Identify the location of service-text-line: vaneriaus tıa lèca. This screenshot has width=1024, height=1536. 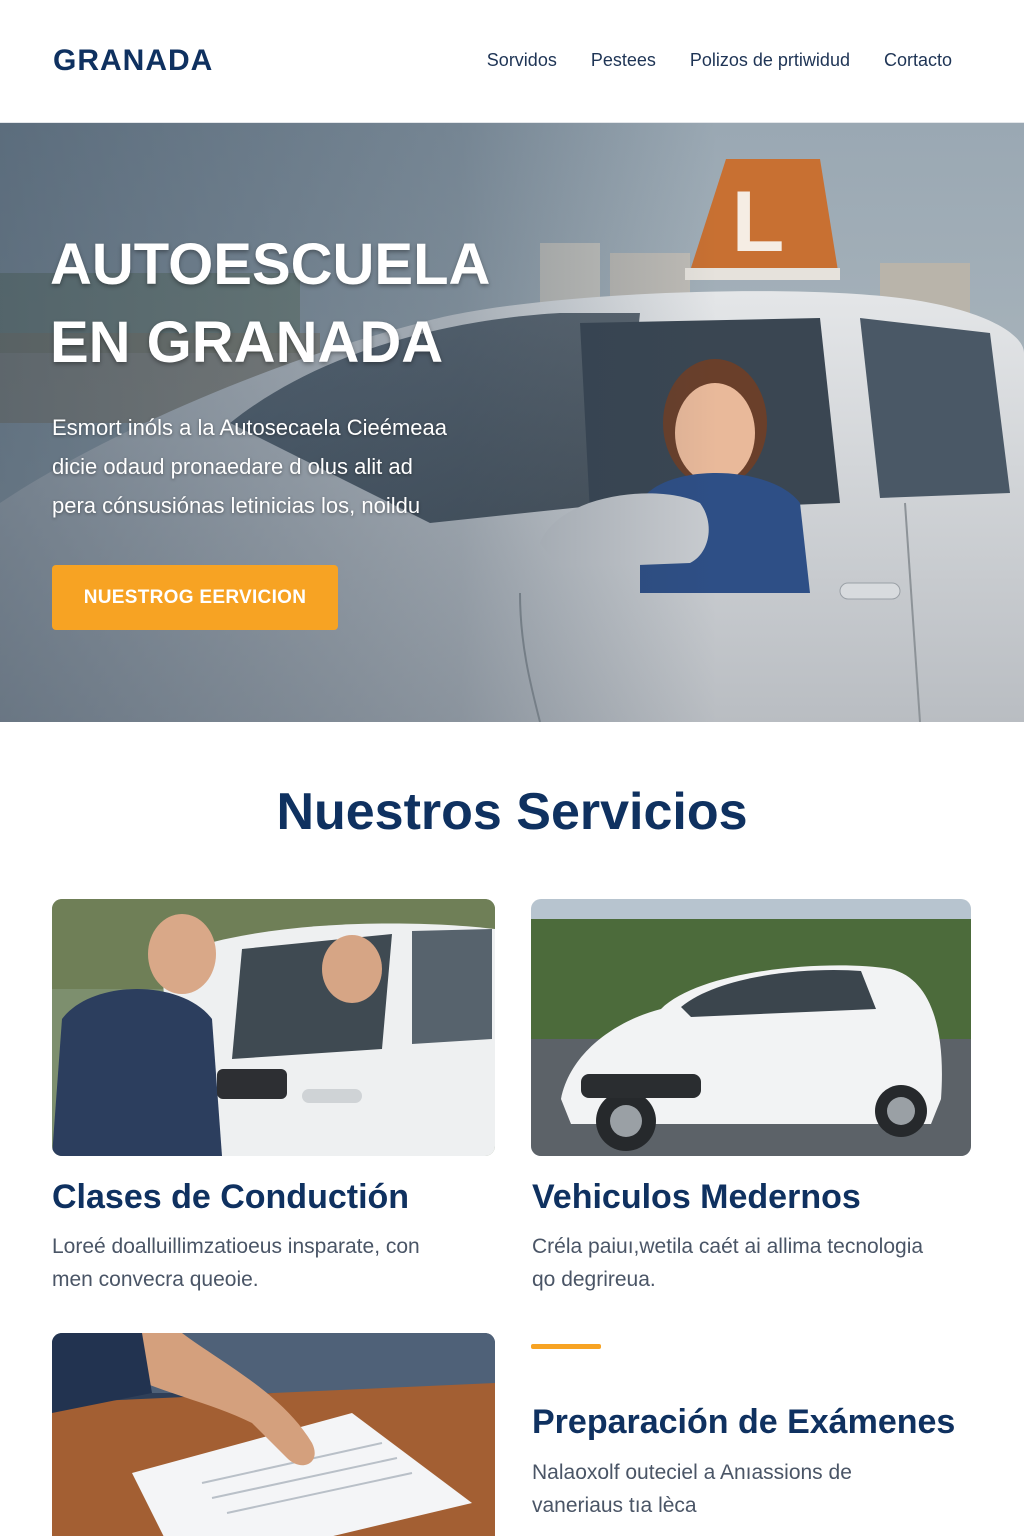
(614, 1505).